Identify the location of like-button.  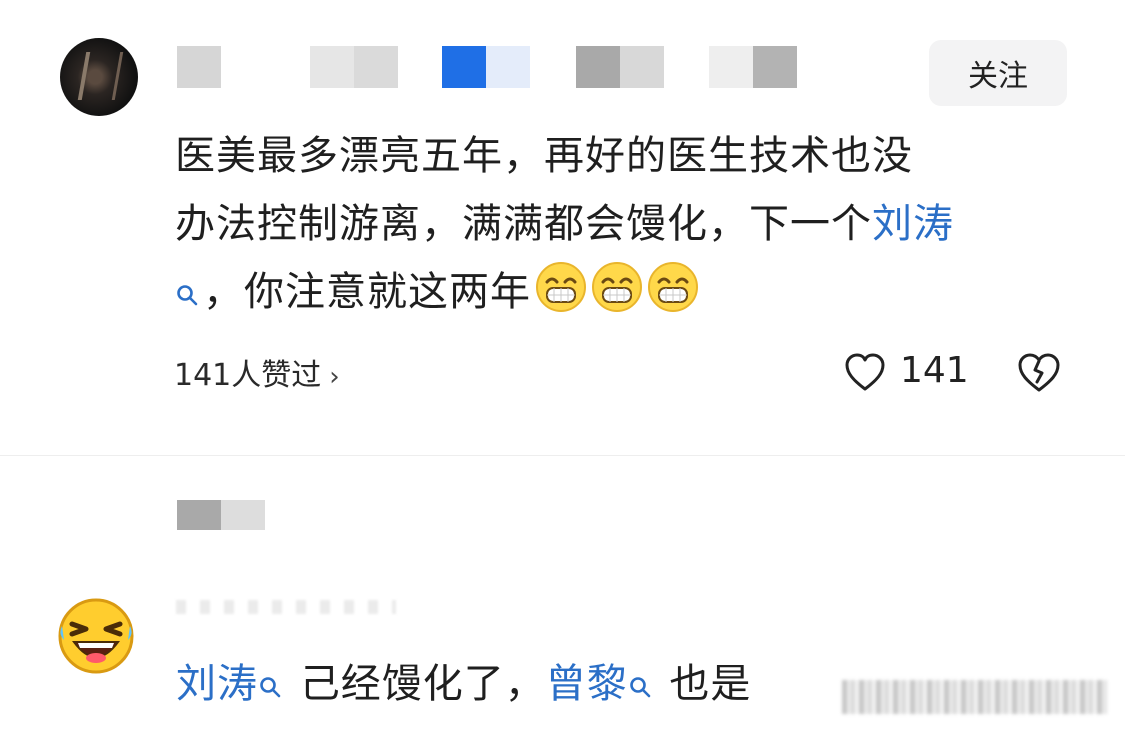
(865, 373).